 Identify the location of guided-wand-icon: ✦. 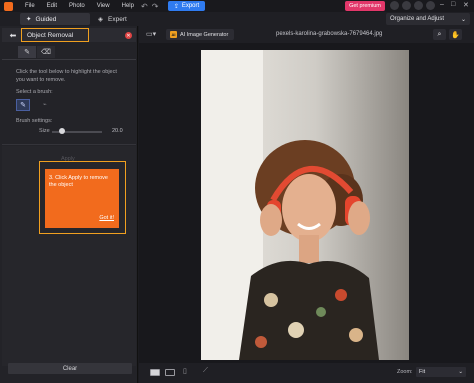
(29, 19).